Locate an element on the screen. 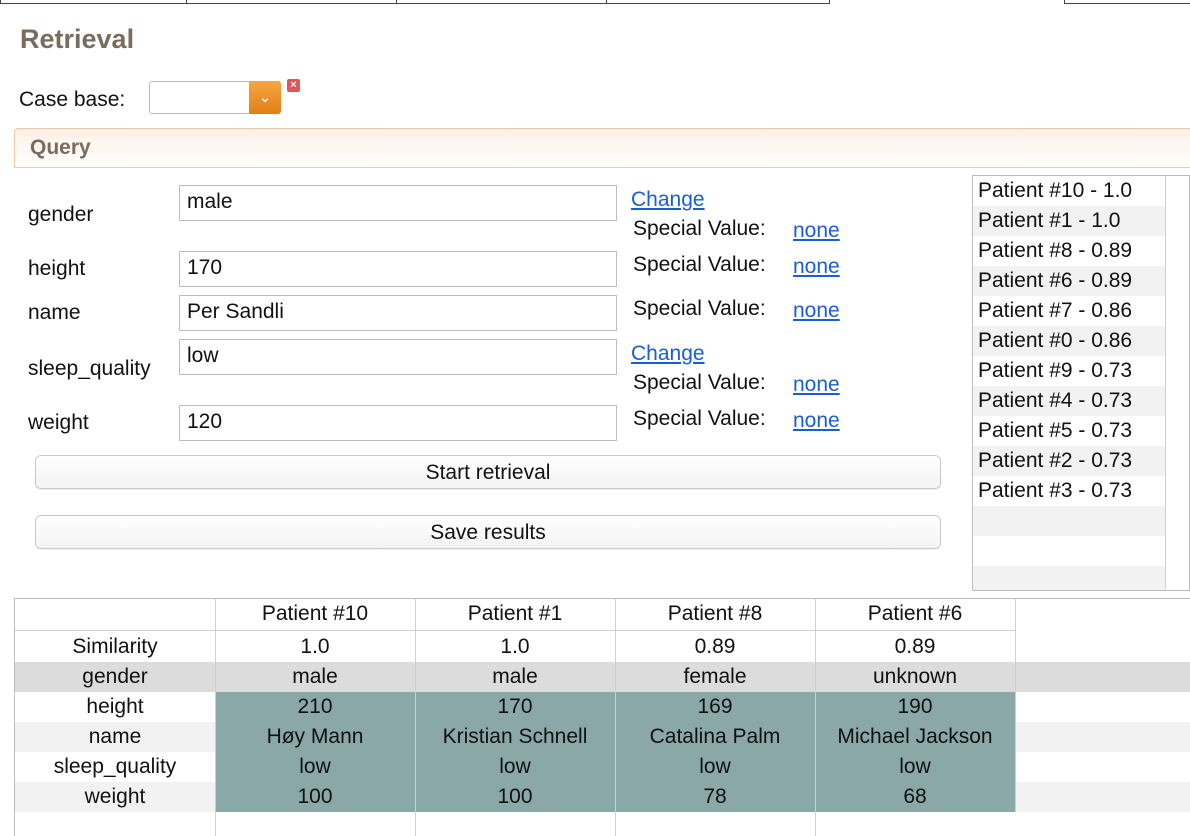 The image size is (1190, 836). table-cell: 170 is located at coordinates (515, 706).